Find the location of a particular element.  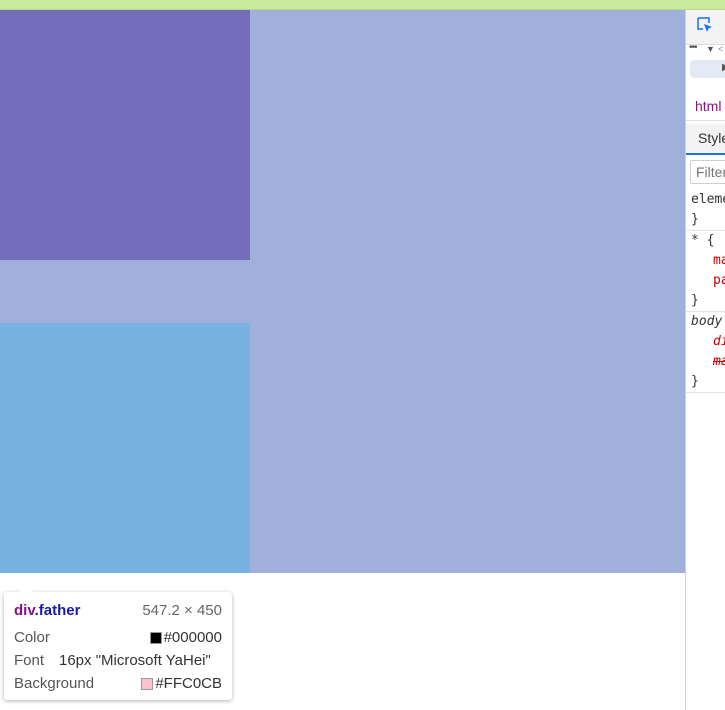

rule-body: body { display margin } is located at coordinates (705, 352).